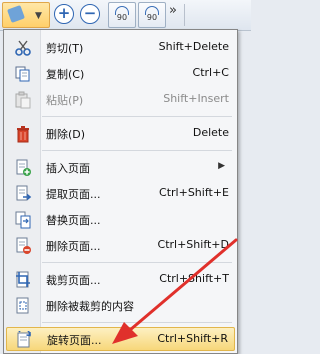 This screenshot has width=320, height=354. I want to click on chevron-down-icon: ▼, so click(38, 16).